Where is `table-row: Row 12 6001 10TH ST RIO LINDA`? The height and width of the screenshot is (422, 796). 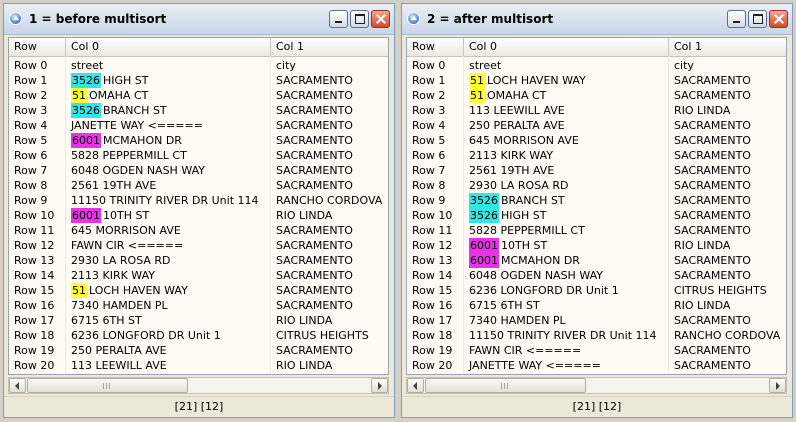 table-row: Row 12 6001 10TH ST RIO LINDA is located at coordinates (596, 245).